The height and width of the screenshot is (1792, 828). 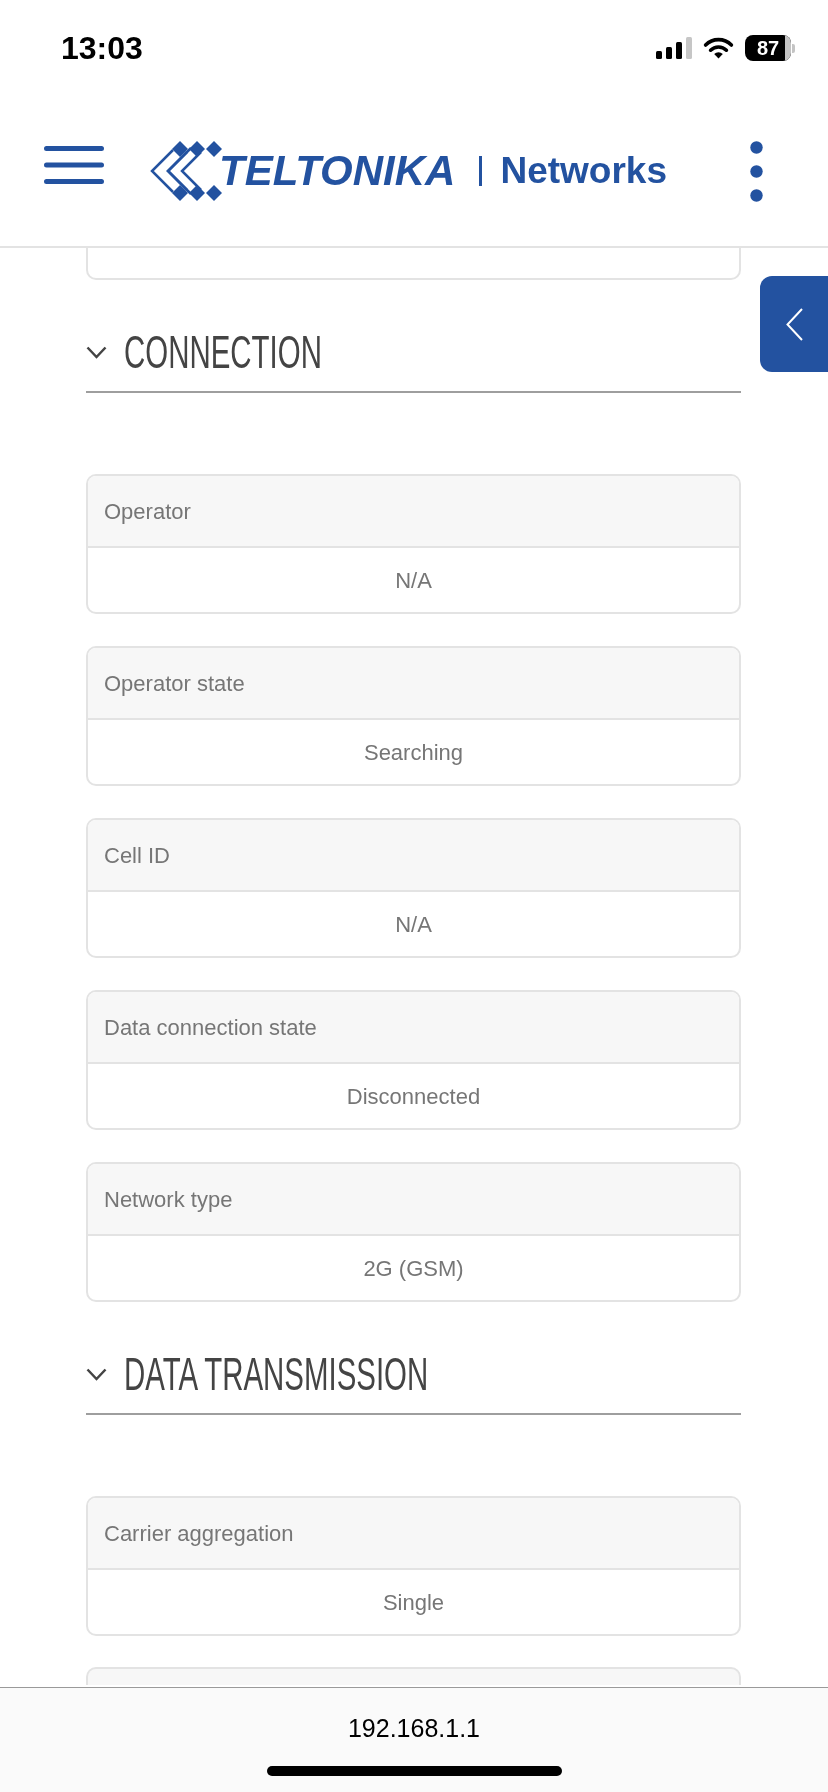 What do you see at coordinates (413, 1096) in the screenshot?
I see `field-value: Disconnected` at bounding box center [413, 1096].